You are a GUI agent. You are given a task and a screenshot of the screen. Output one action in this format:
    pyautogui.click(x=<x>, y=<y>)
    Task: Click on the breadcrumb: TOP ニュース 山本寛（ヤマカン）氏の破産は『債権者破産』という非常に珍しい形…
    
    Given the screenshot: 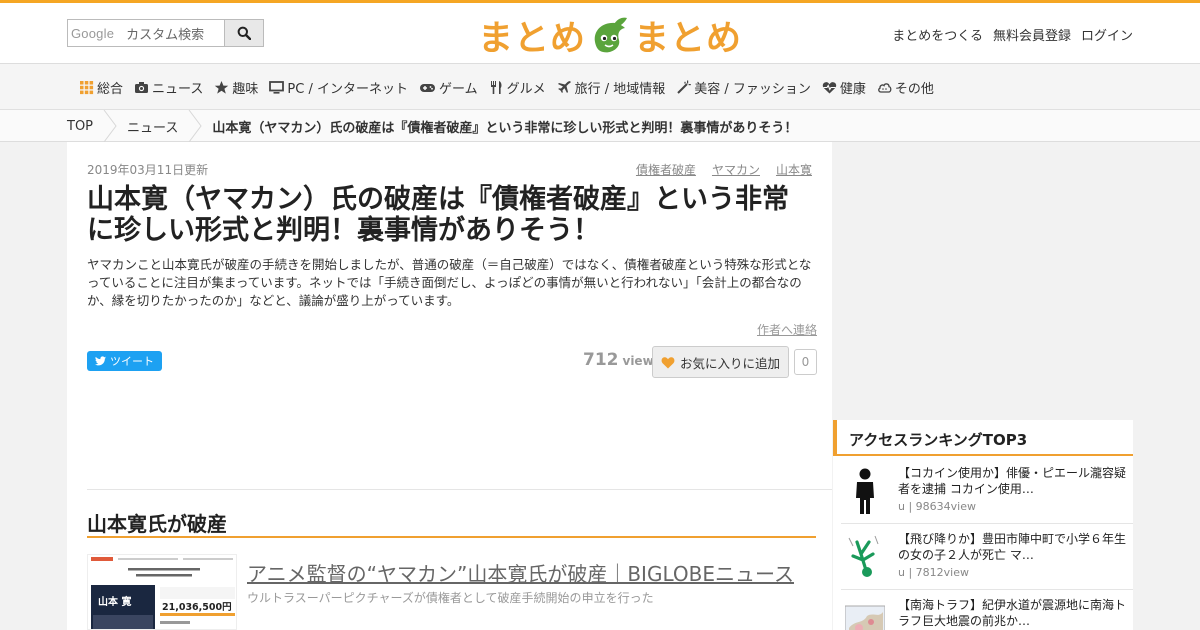 What is the action you would take?
    pyautogui.click(x=600, y=126)
    